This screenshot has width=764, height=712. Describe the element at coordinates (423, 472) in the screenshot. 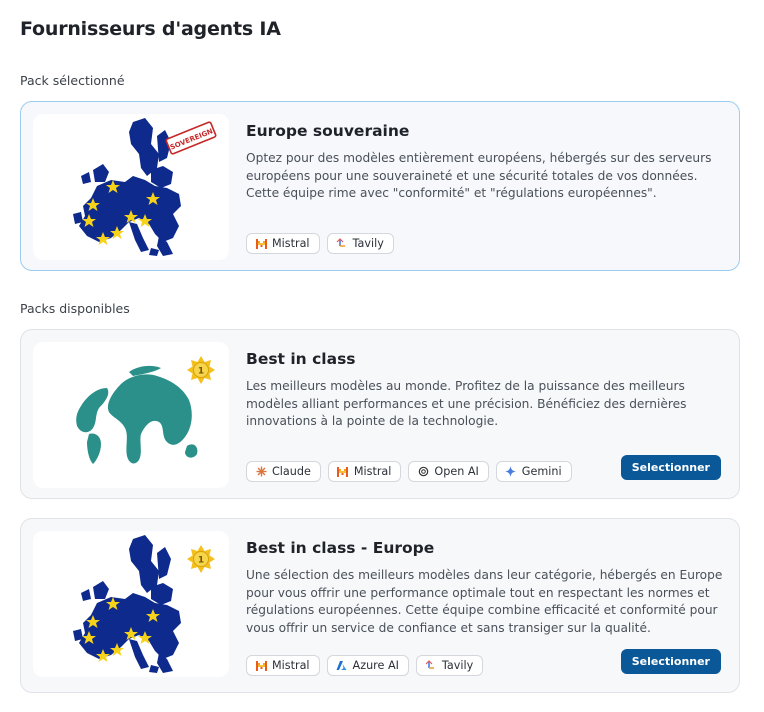

I see `openai-icon` at that location.